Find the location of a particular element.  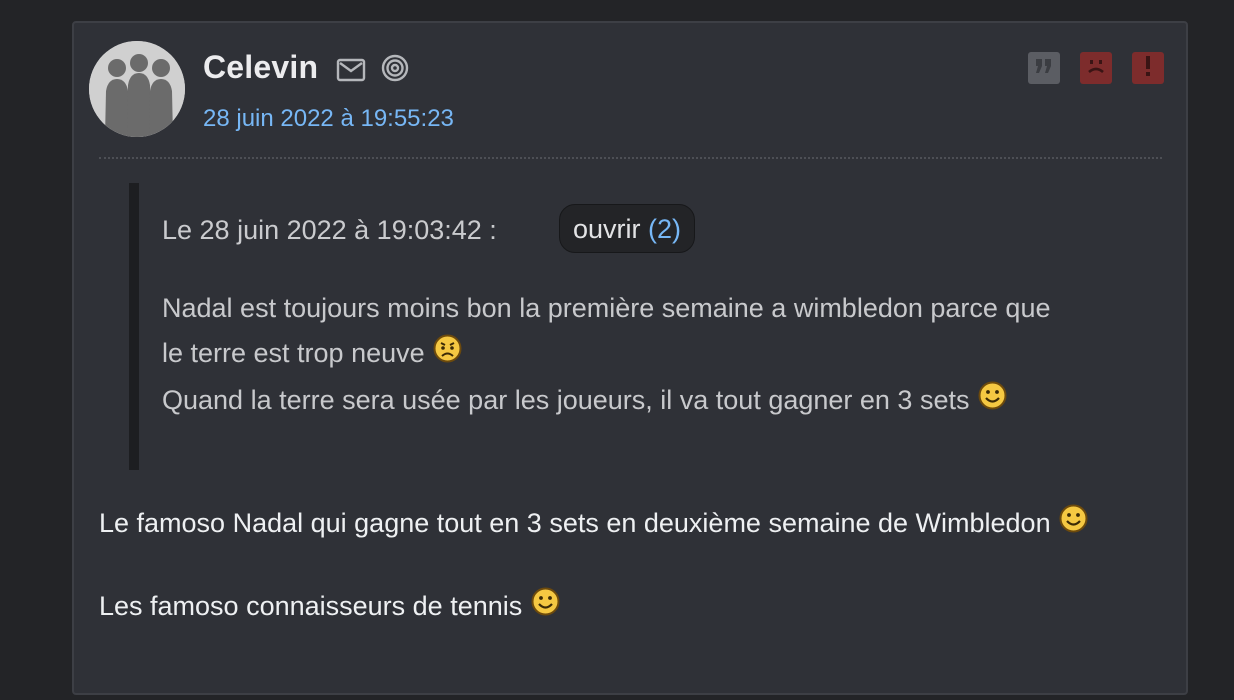

quote-meta: Le 28 juin 2022 à 19:03:42 : is located at coordinates (329, 230).